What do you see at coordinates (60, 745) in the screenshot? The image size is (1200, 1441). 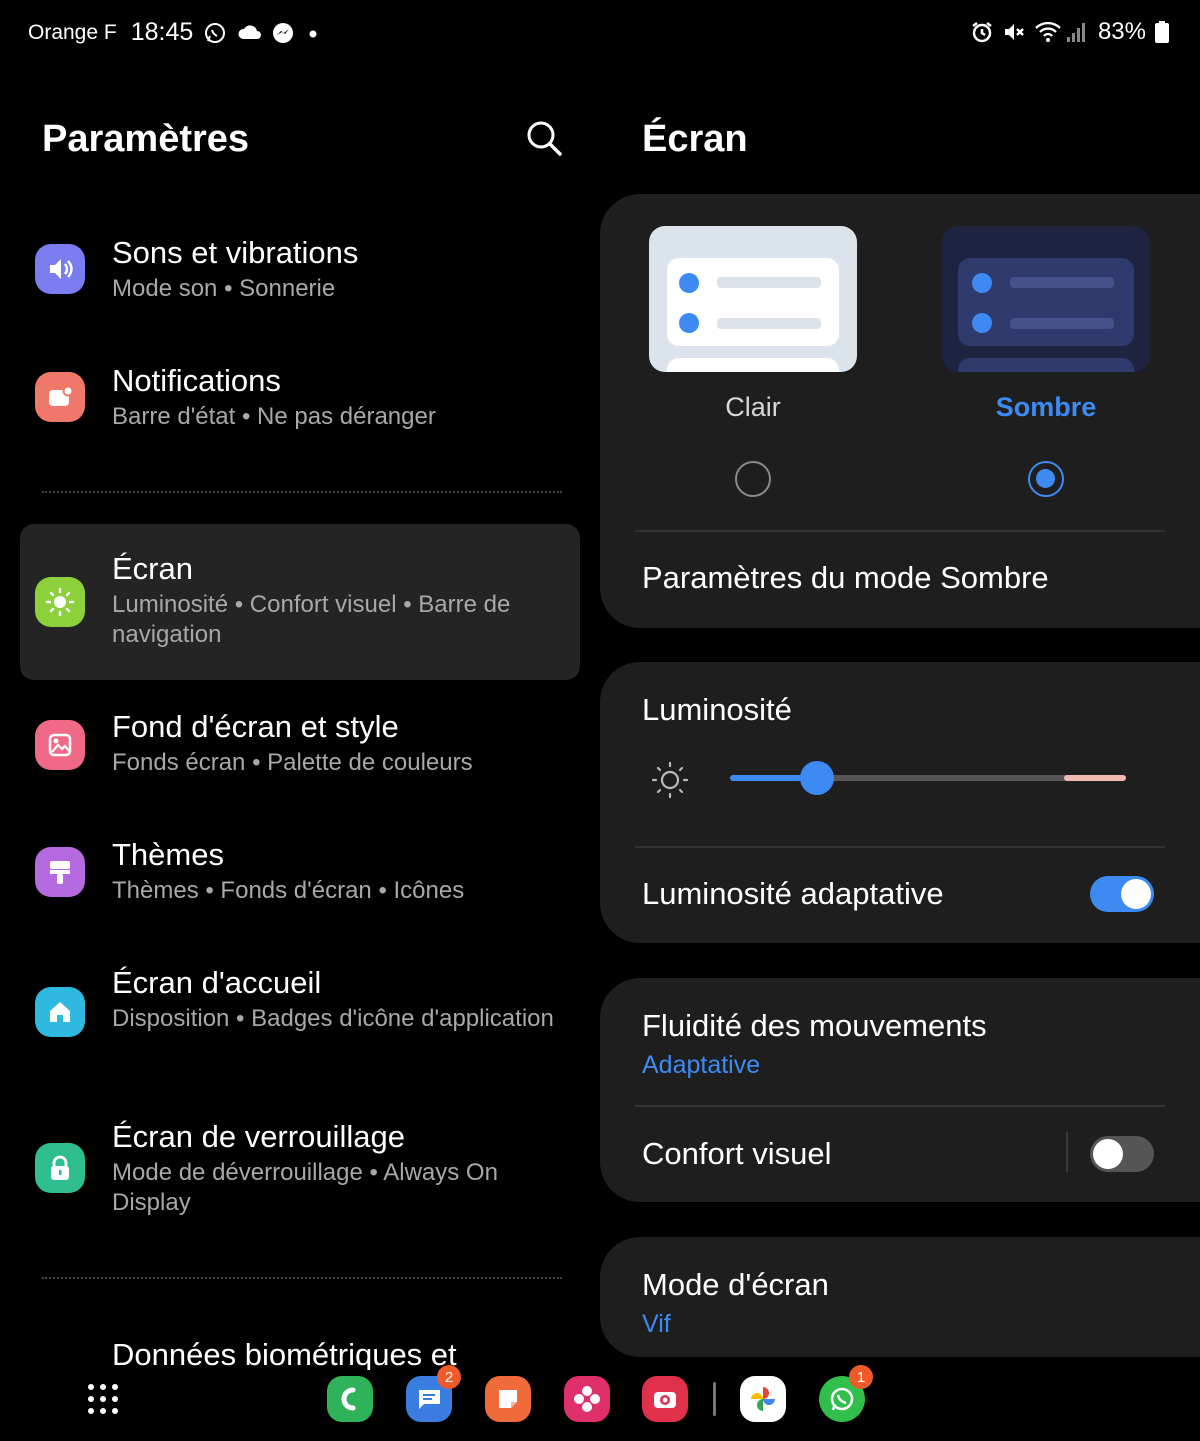 I see `wallpaper-icon` at bounding box center [60, 745].